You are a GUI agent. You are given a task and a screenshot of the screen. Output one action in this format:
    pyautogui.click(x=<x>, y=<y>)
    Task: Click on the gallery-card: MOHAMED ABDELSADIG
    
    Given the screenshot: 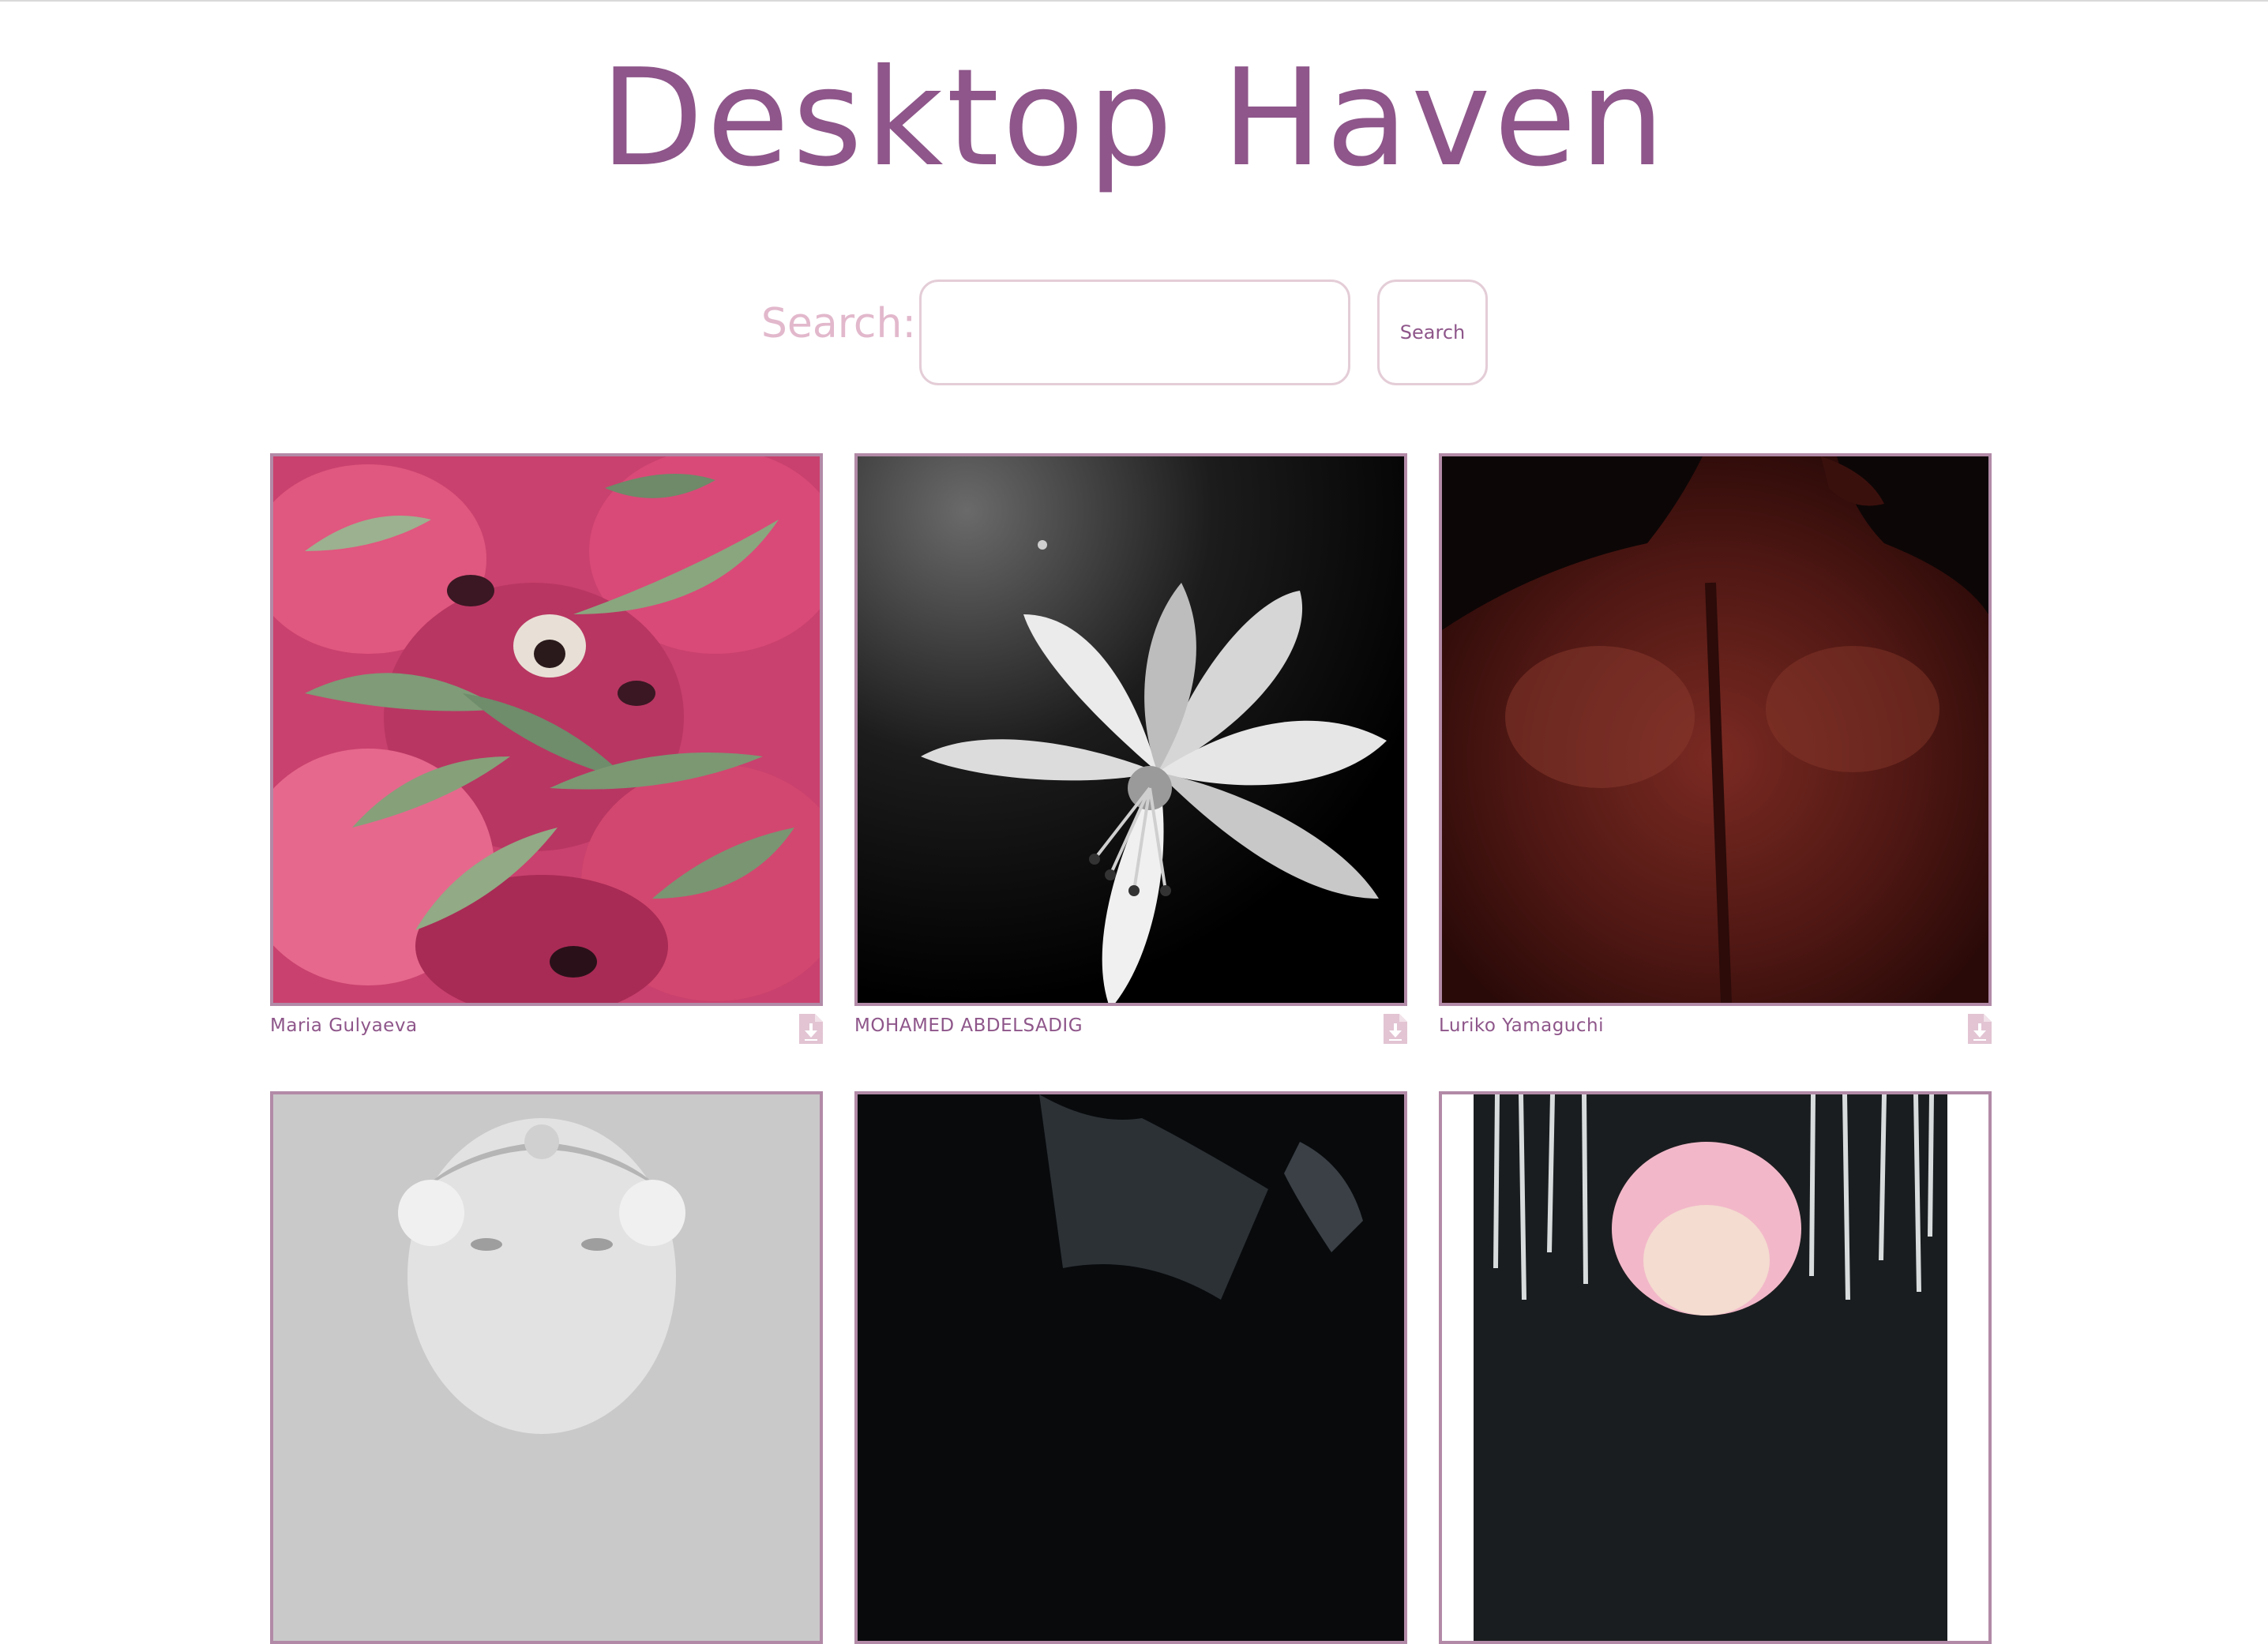 What is the action you would take?
    pyautogui.click(x=1130, y=753)
    